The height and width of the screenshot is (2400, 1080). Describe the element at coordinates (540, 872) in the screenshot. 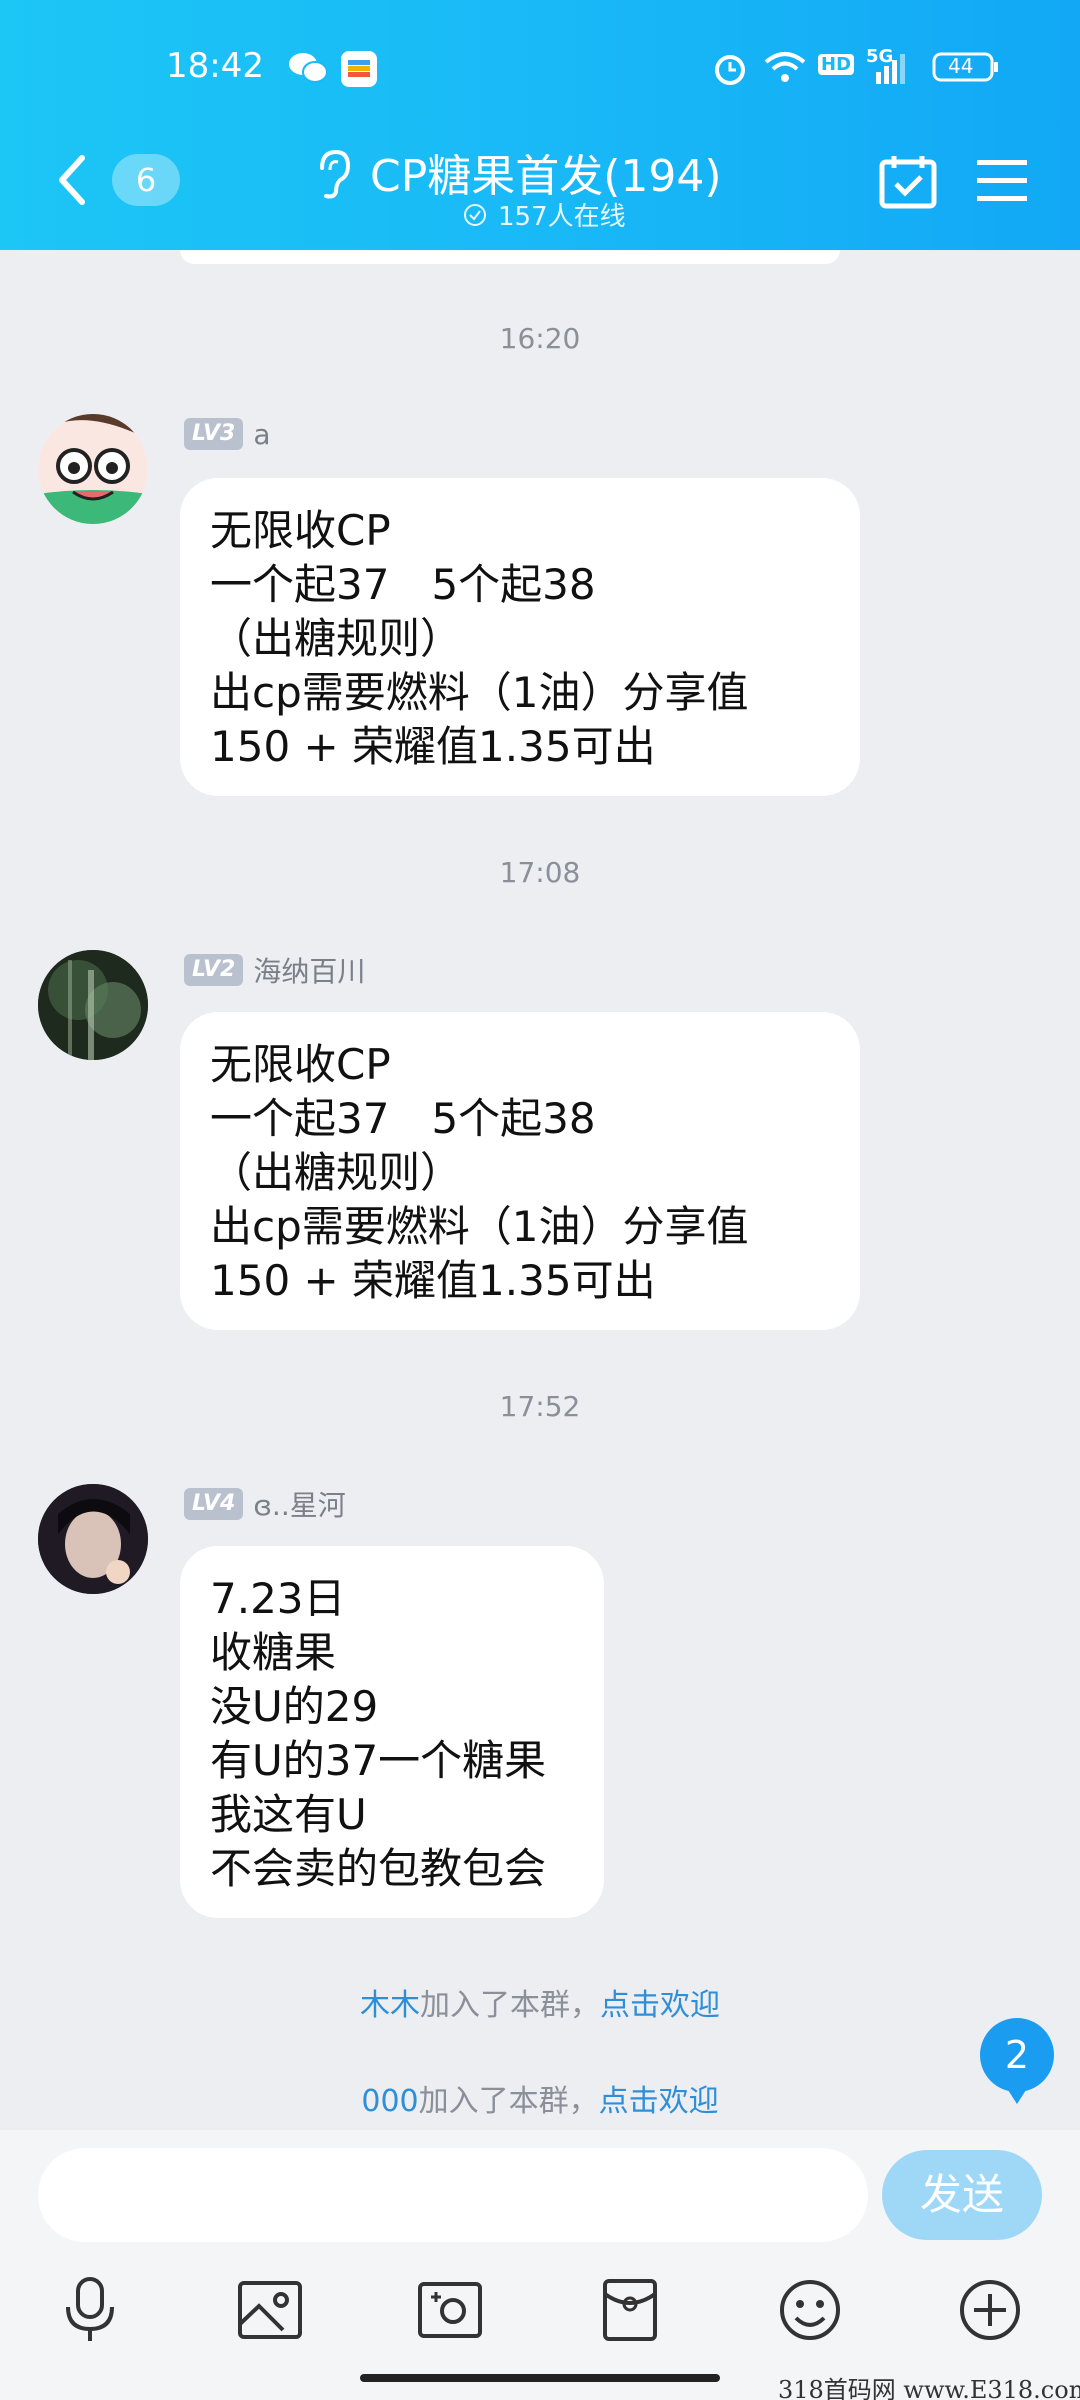

I see `message-timestamp: 17:08` at that location.